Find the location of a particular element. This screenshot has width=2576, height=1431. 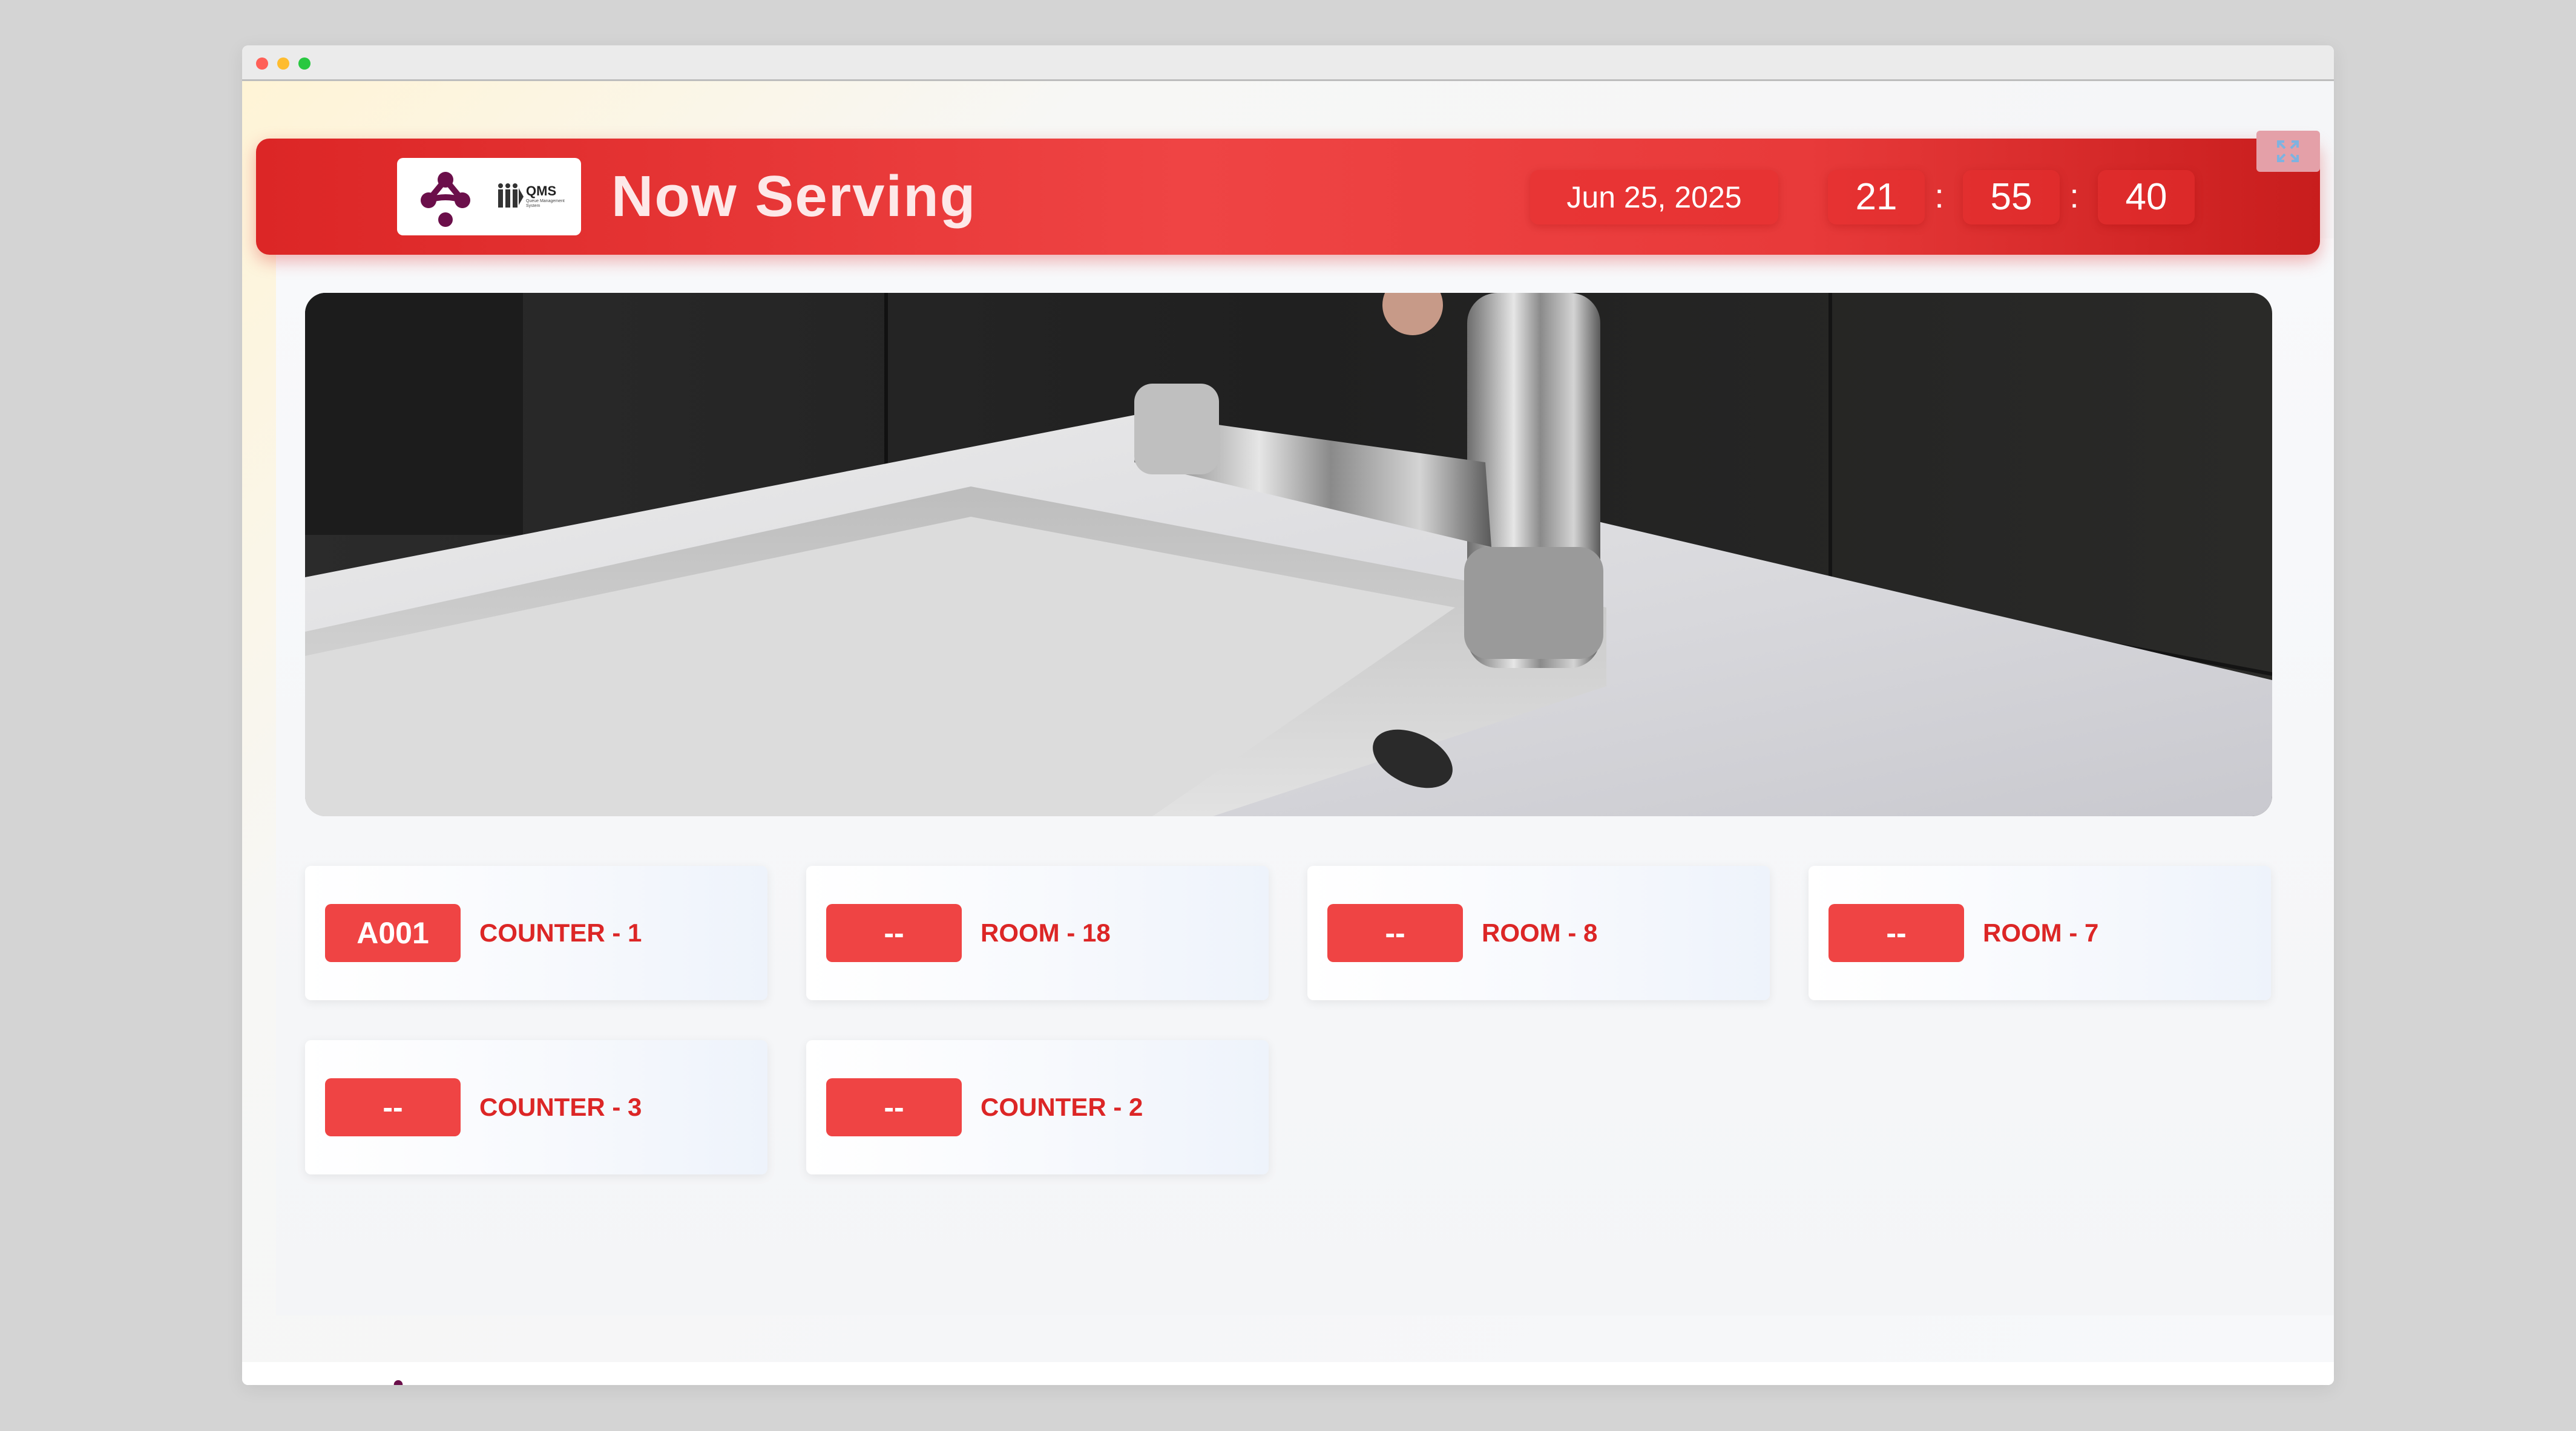

counter-label: ROOM - 18 is located at coordinates (1046, 933).